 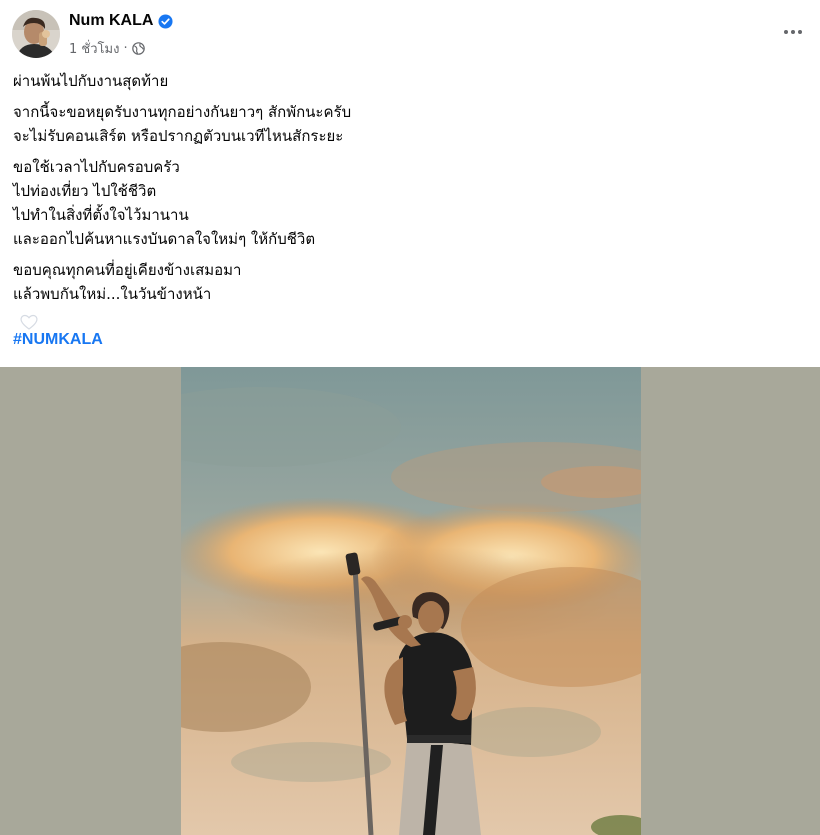 I want to click on author-name: Num KALA, so click(x=111, y=21).